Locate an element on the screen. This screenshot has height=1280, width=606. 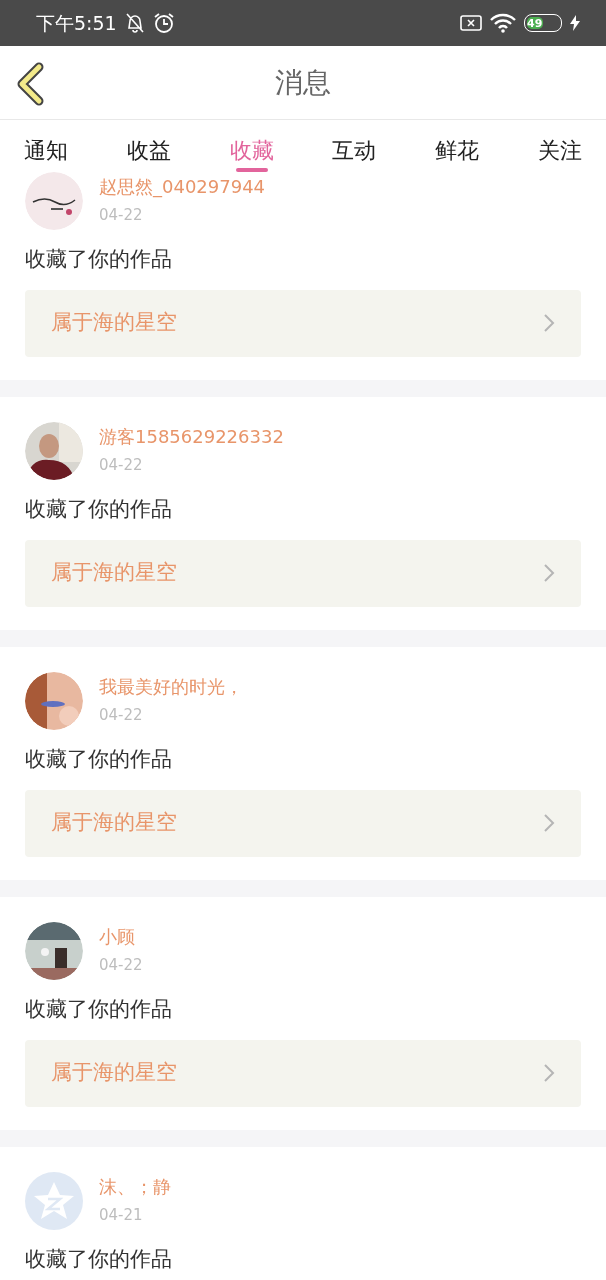
tab: 互动 is located at coordinates (354, 146).